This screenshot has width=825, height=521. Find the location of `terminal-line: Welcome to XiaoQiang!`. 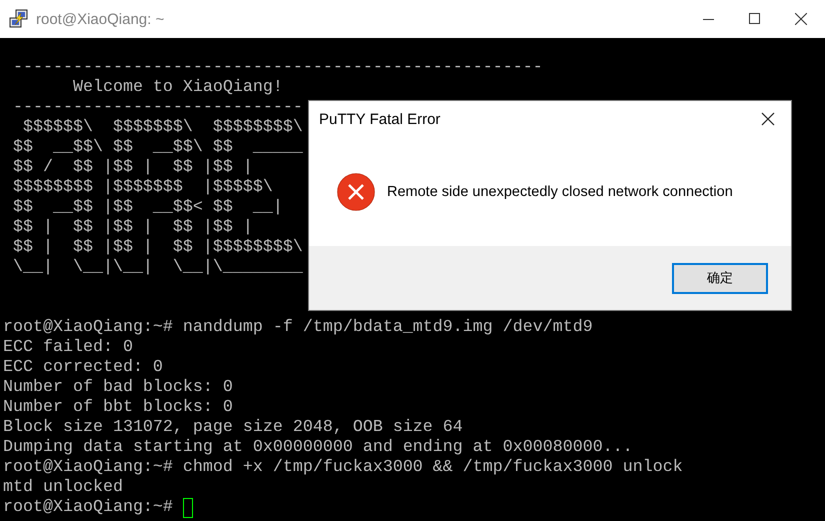

terminal-line: Welcome to XiaoQiang! is located at coordinates (177, 88).